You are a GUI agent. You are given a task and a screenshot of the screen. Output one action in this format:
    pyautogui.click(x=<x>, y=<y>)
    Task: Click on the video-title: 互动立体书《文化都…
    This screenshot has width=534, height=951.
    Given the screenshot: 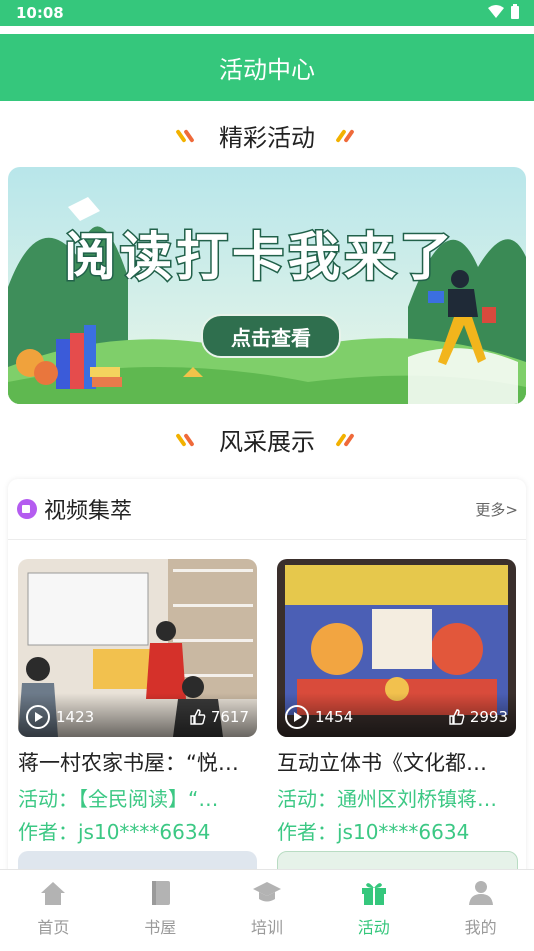 What is the action you would take?
    pyautogui.click(x=396, y=762)
    